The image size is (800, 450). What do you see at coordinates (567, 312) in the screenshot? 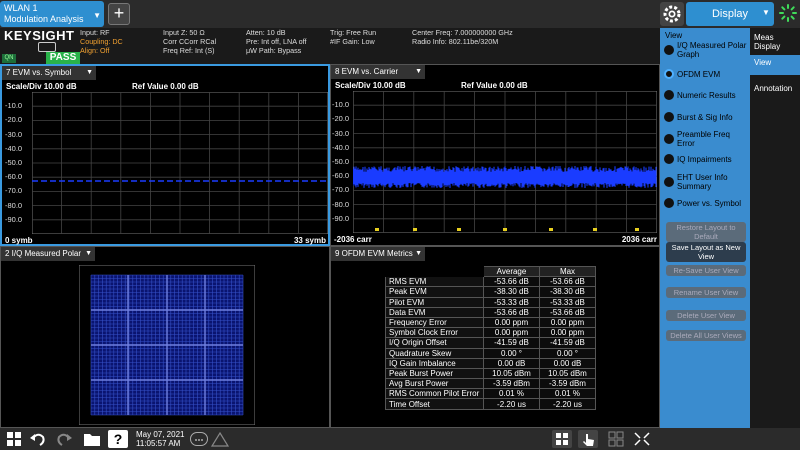
I see `max-value: -53.66 dB` at bounding box center [567, 312].